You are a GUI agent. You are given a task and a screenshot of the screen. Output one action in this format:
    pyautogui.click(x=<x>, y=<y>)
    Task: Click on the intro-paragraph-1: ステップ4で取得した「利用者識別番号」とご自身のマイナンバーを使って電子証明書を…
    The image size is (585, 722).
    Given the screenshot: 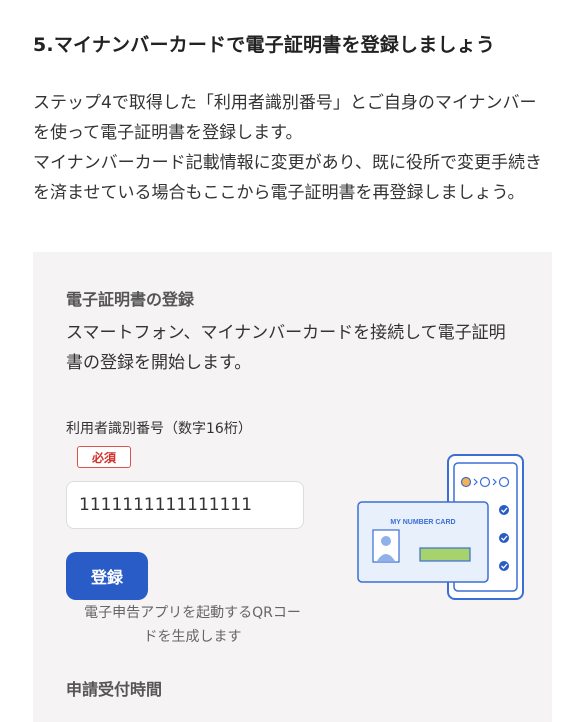 What is the action you would take?
    pyautogui.click(x=285, y=118)
    